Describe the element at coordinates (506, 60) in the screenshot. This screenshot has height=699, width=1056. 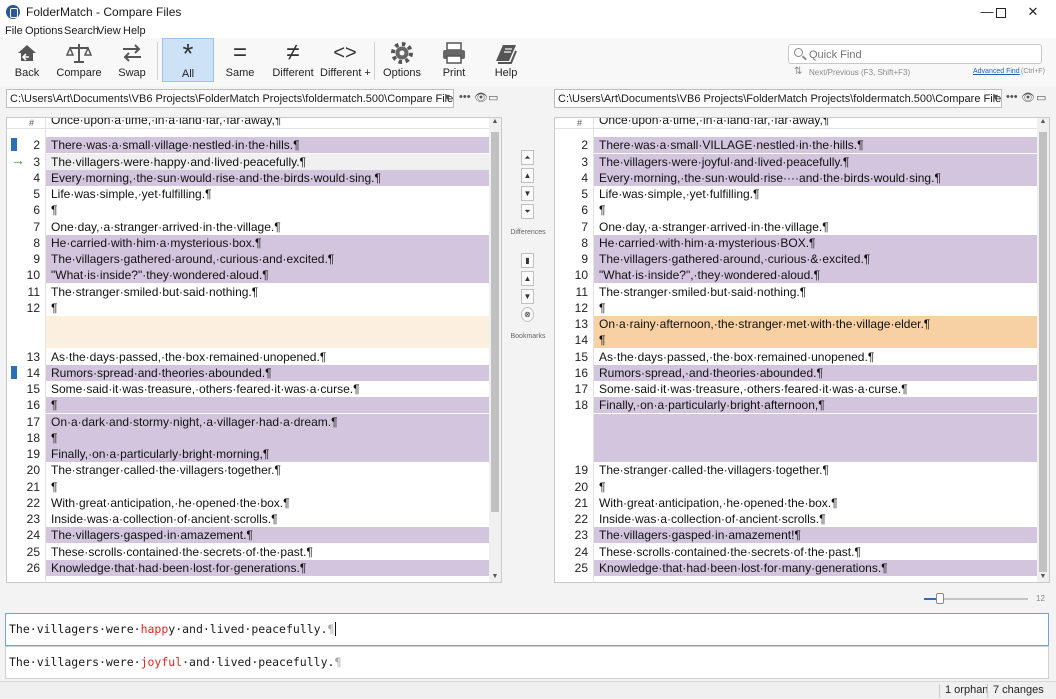
I see `help-button: Help` at that location.